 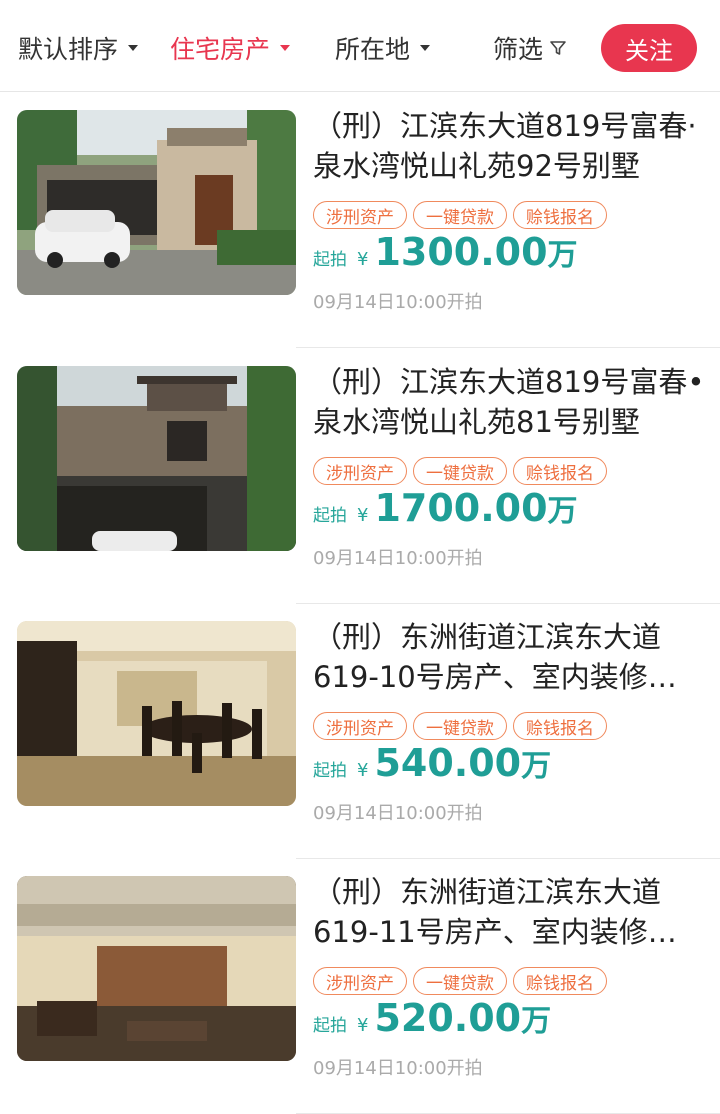 I want to click on listing-title: （刑）江滨东大道819号富春·泉水湾悦山礼苑92号别墅, so click(x=509, y=146).